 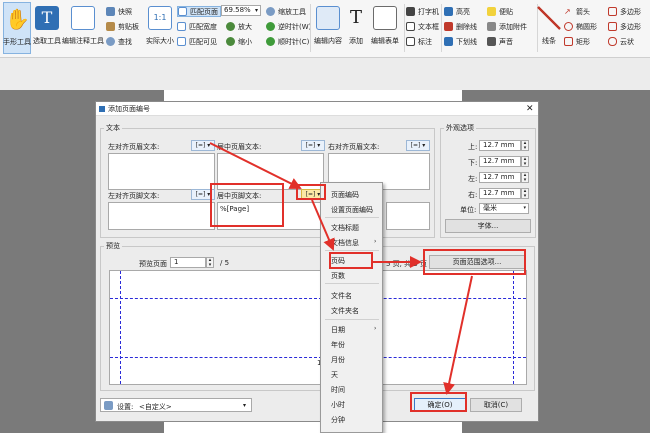 I want to click on app-icon, so click(x=102, y=109).